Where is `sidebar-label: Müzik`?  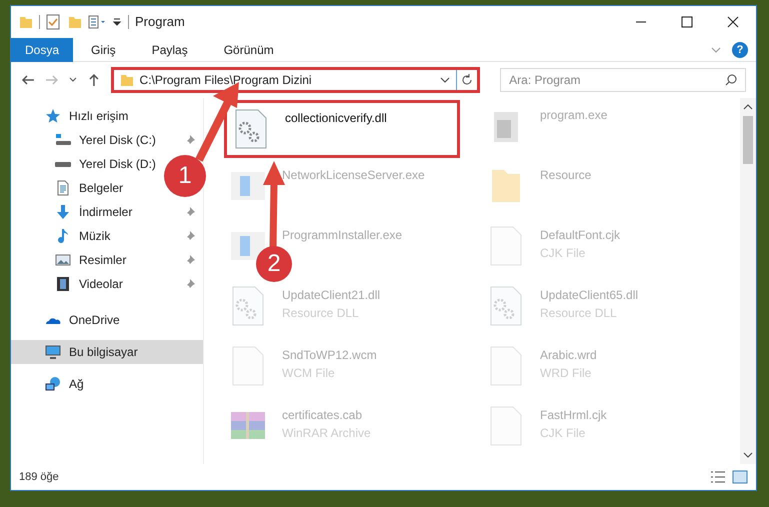 sidebar-label: Müzik is located at coordinates (94, 236).